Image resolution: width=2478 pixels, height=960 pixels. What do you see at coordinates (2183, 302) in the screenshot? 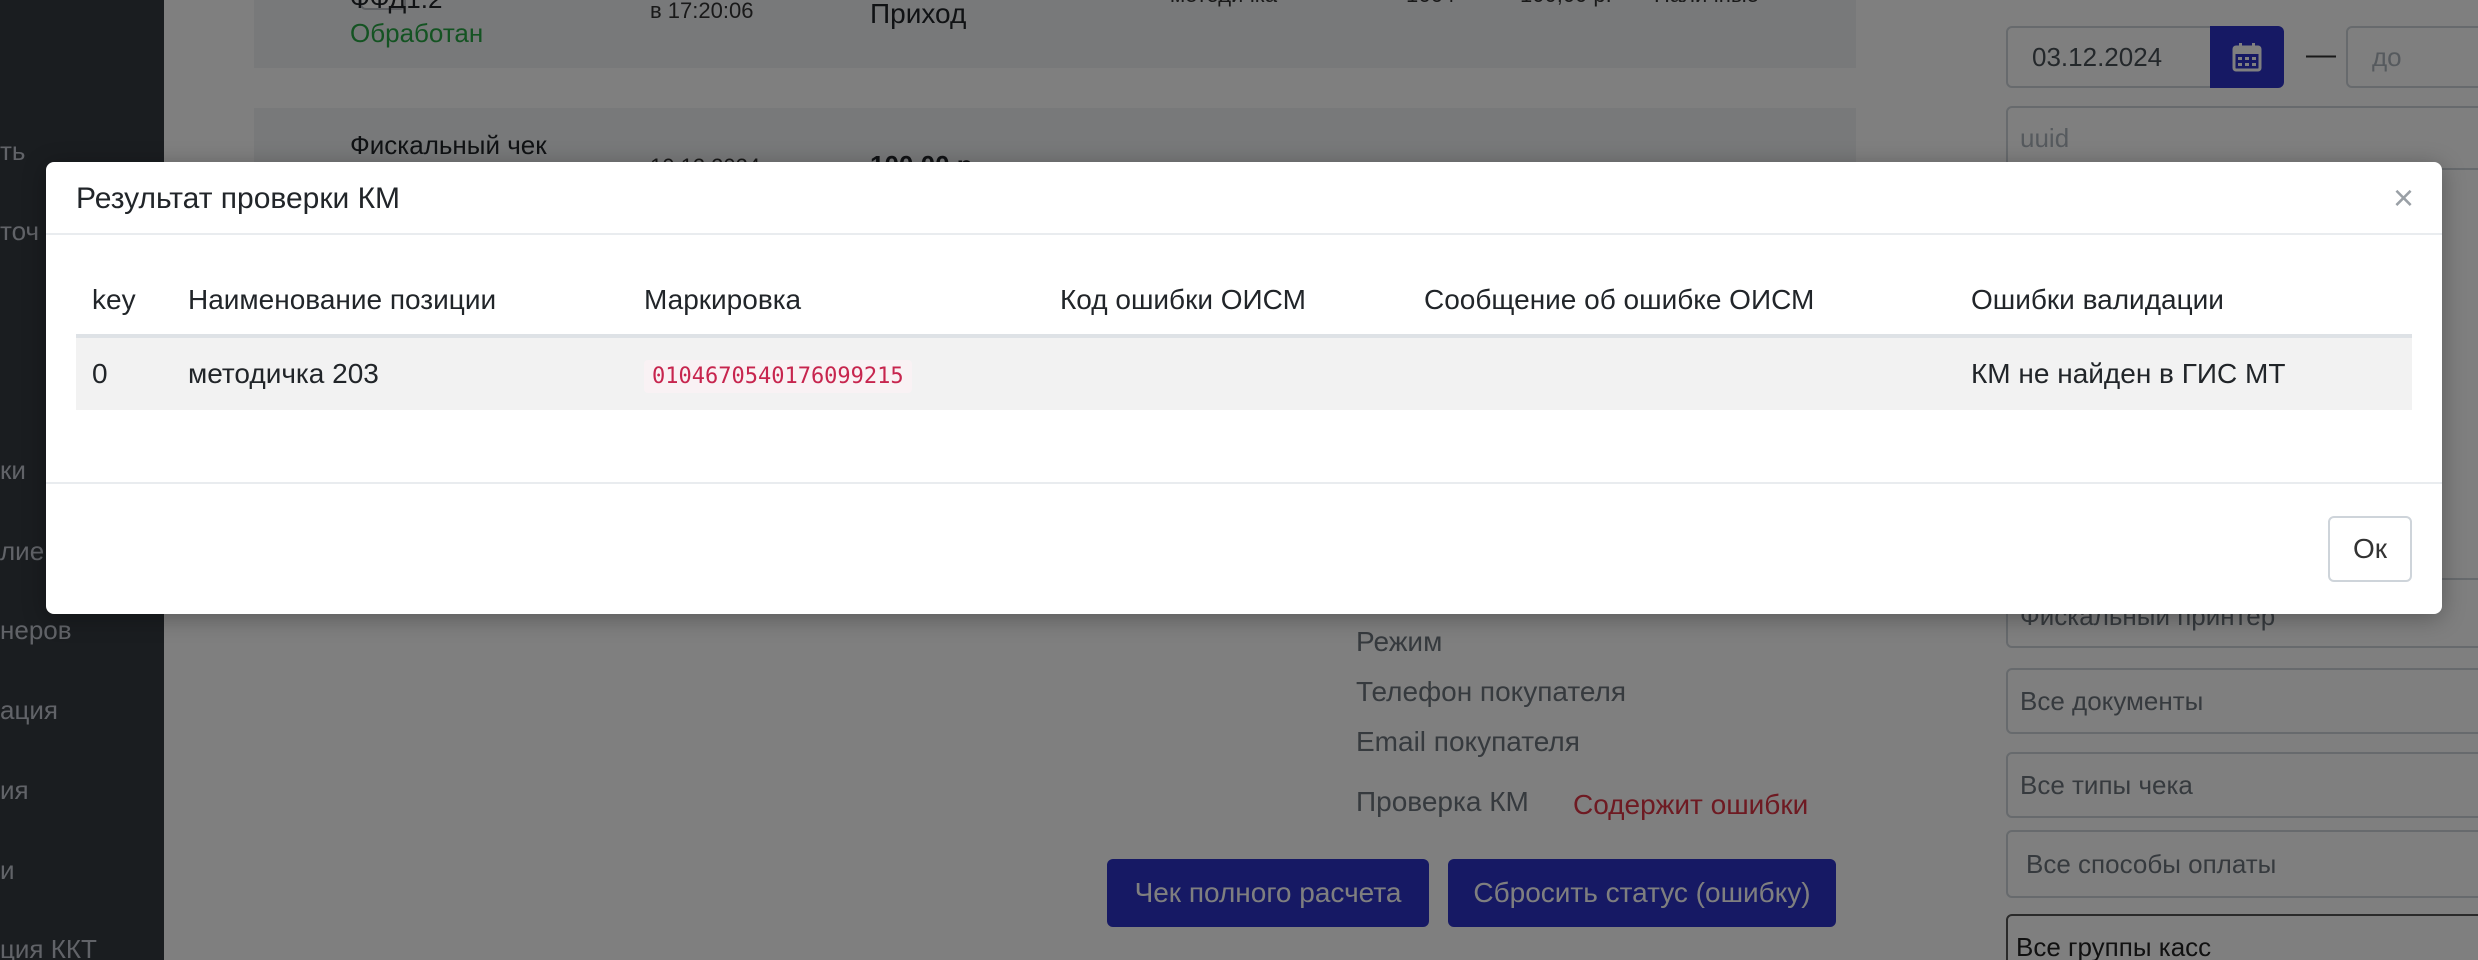
I see `column-header: Ошибки валидации` at bounding box center [2183, 302].